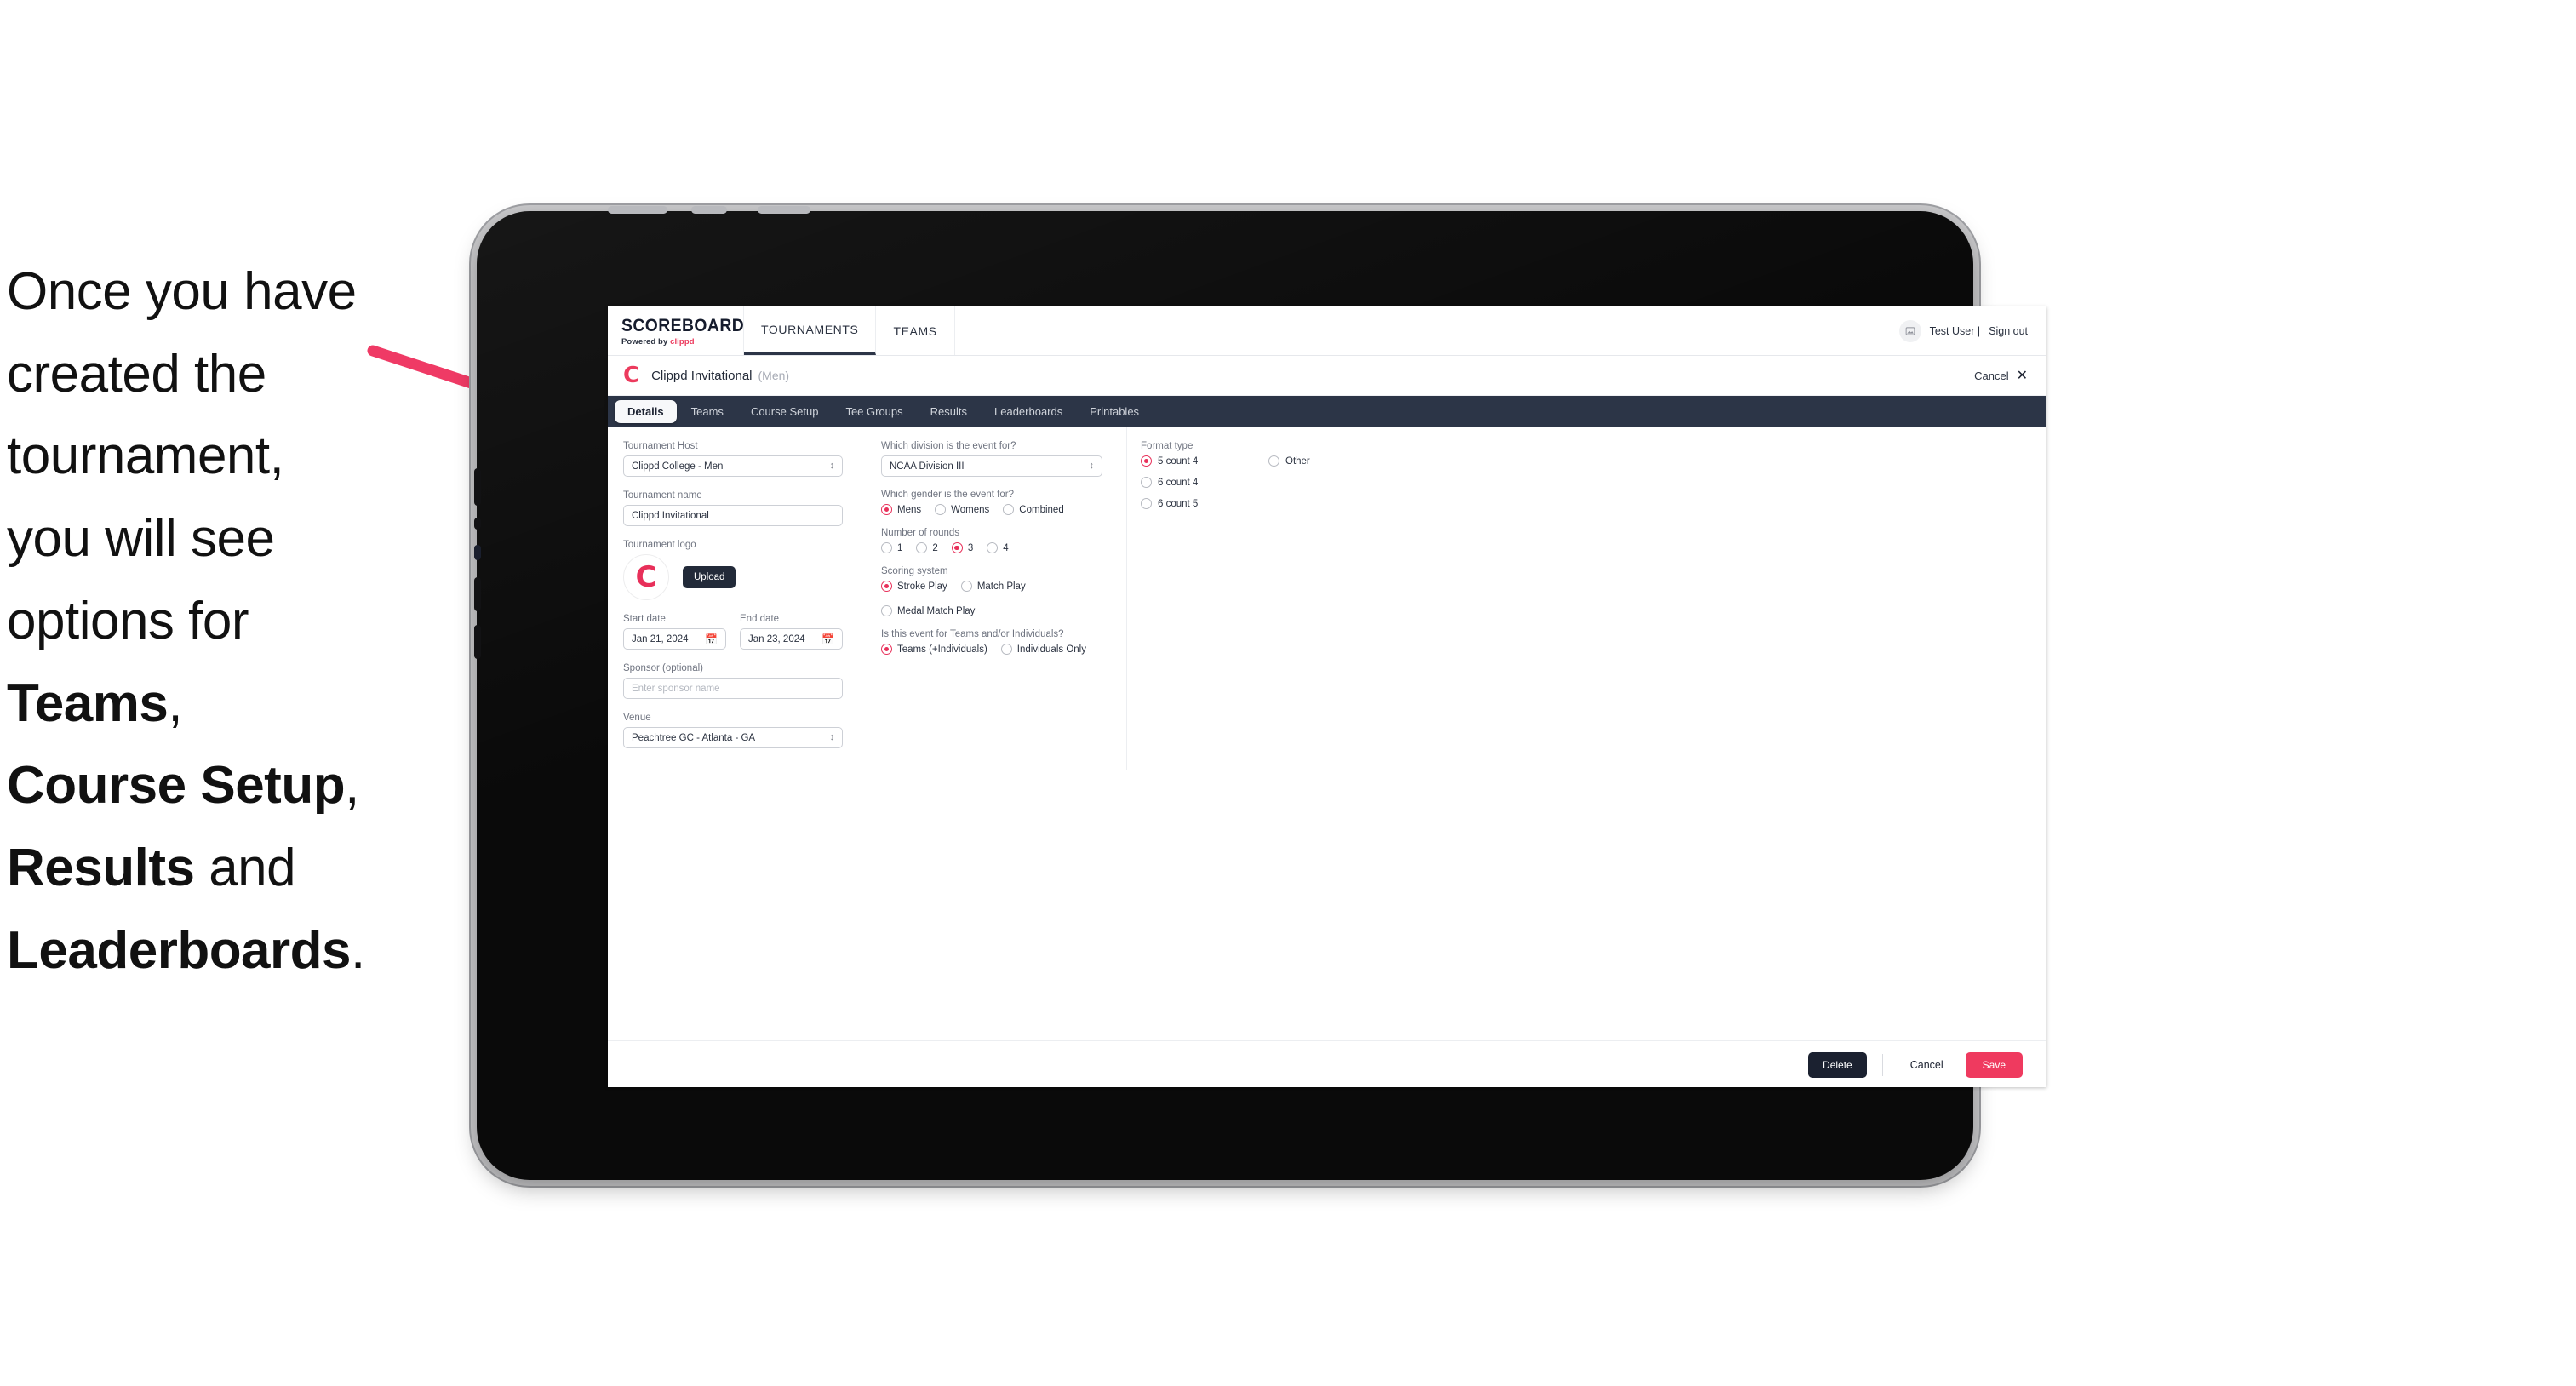 Image resolution: width=2576 pixels, height=1386 pixels. Describe the element at coordinates (1991, 375) in the screenshot. I see `header-cancel-button: Cancel` at that location.